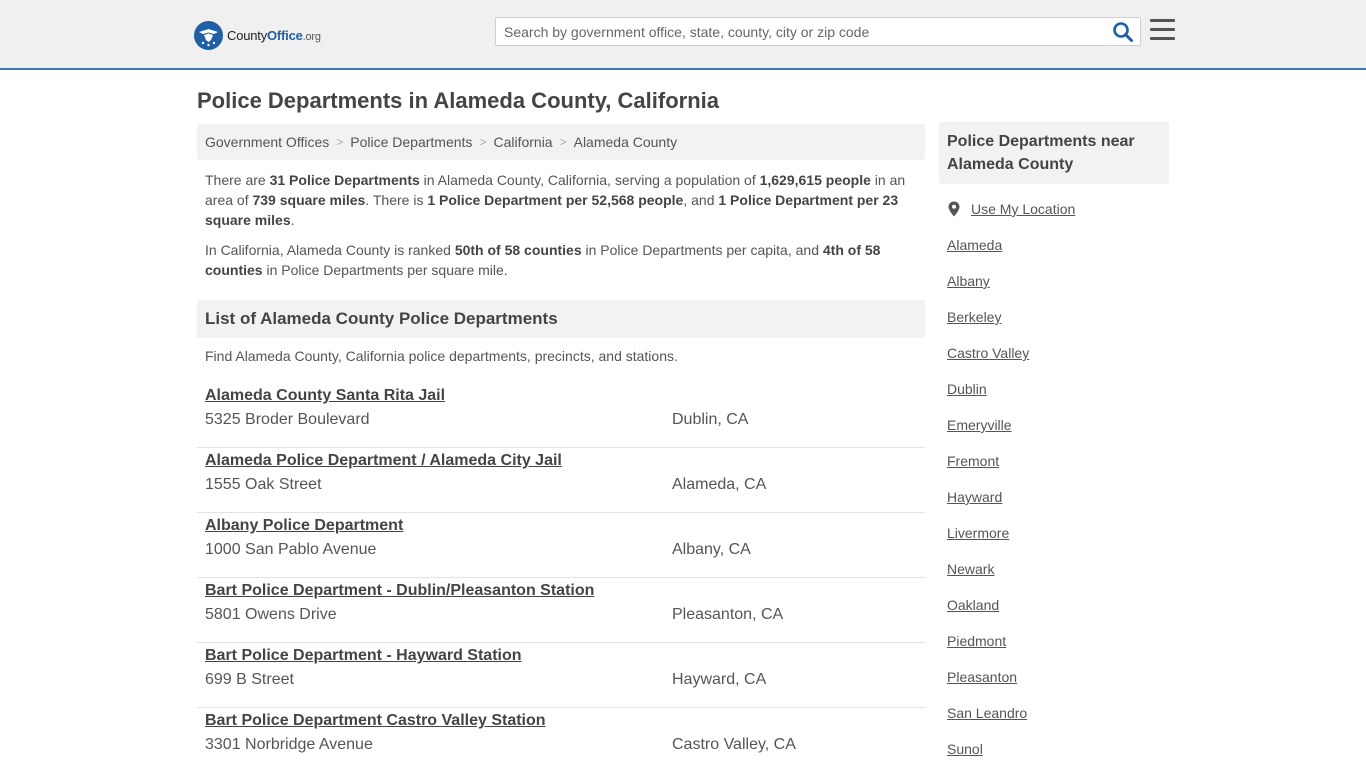 The width and height of the screenshot is (1366, 768). I want to click on nearby-city-link-emeryville: Emeryville, so click(979, 425).